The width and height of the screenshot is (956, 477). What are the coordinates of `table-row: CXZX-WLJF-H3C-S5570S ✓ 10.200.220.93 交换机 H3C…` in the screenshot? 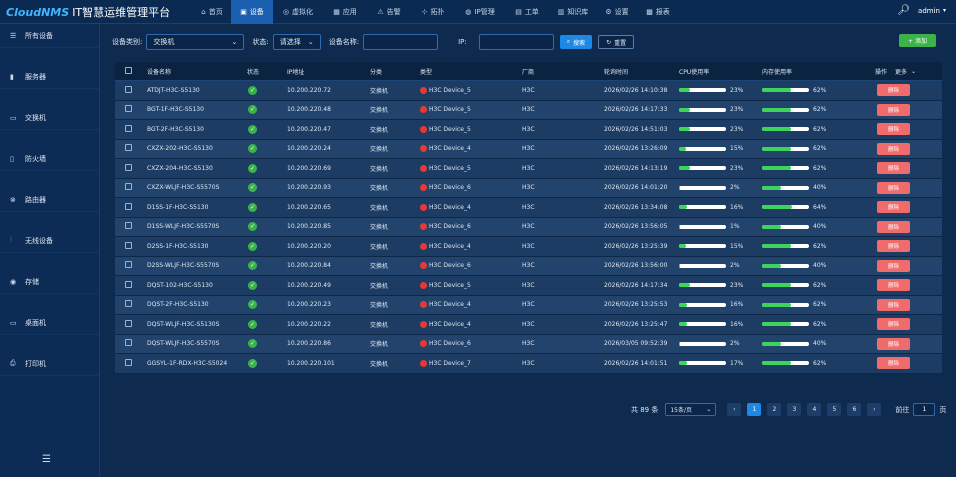 It's located at (528, 188).